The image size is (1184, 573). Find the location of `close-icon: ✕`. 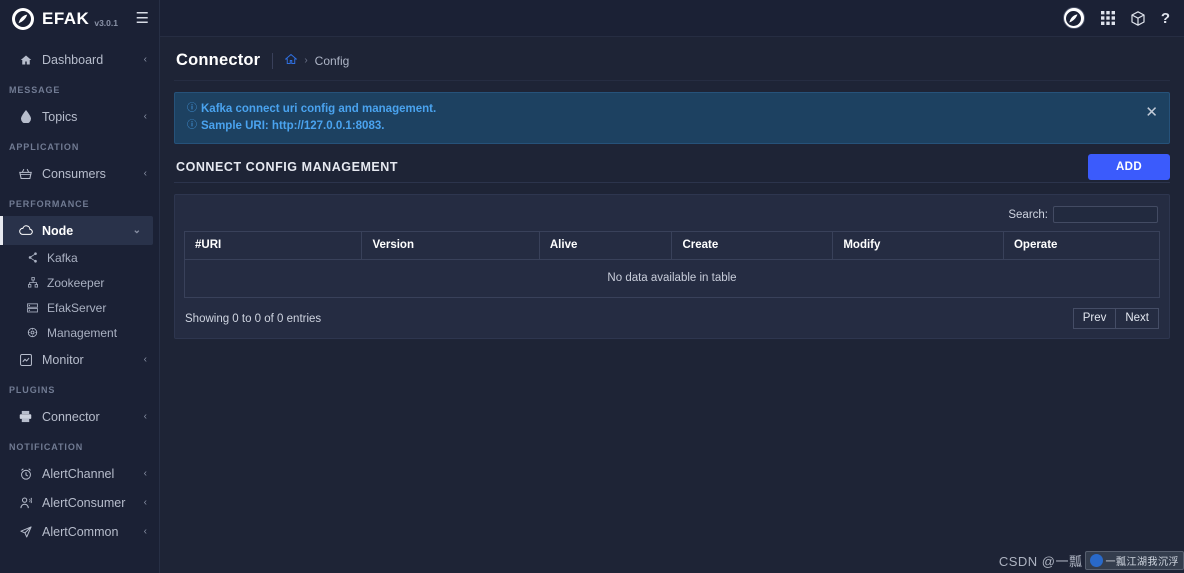

close-icon: ✕ is located at coordinates (1151, 112).